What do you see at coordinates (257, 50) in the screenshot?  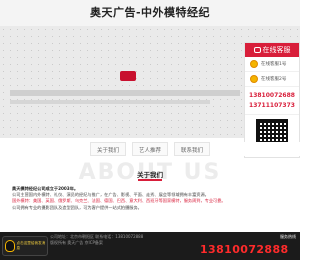 I see `chat-icon` at bounding box center [257, 50].